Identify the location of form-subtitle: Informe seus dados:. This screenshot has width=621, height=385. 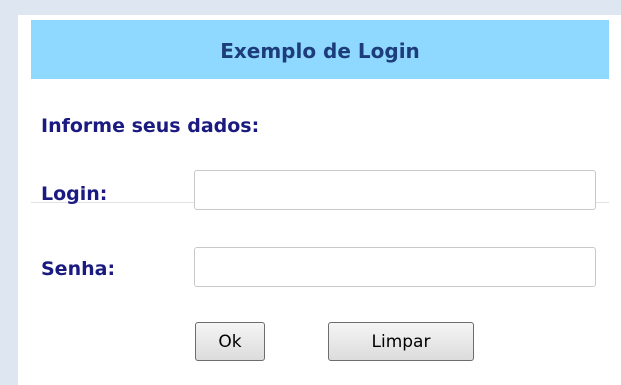
(150, 126).